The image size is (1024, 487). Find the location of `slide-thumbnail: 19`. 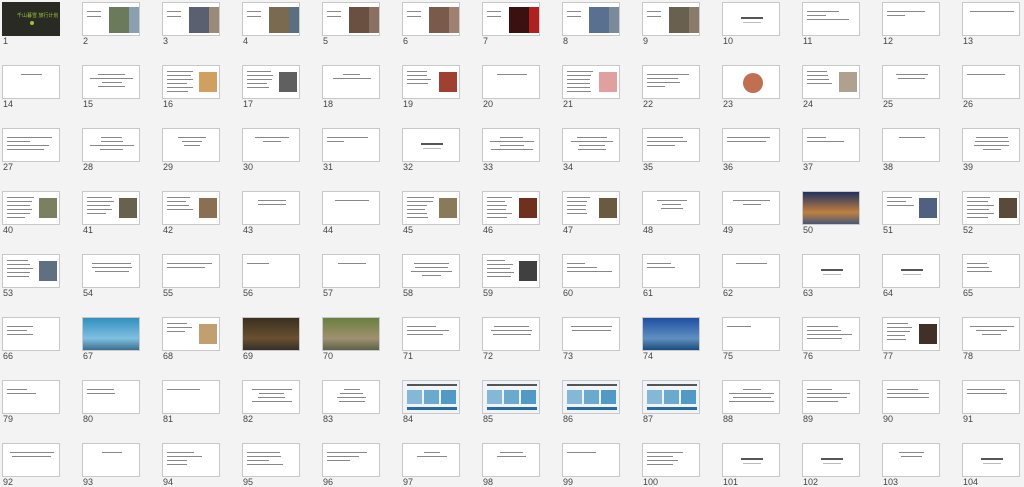

slide-thumbnail: 19 is located at coordinates (432, 87).